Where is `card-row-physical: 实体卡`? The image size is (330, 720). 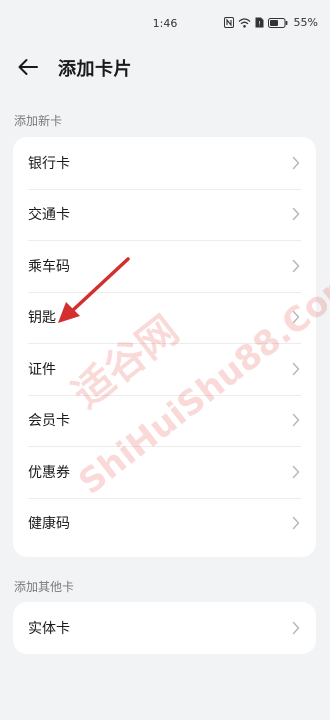 card-row-physical: 实体卡 is located at coordinates (164, 628).